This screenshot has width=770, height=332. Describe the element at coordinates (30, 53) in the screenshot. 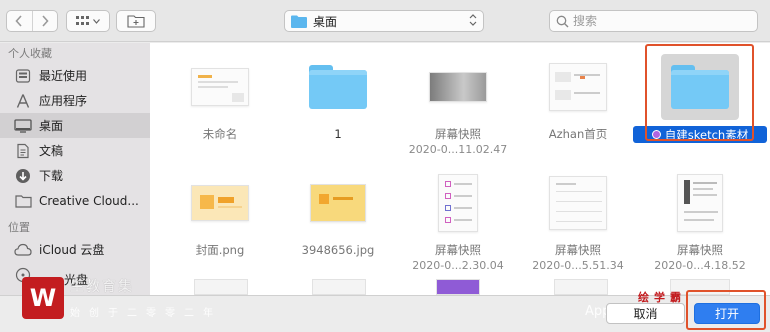

I see `favorites-section-title: 个人收藏` at that location.